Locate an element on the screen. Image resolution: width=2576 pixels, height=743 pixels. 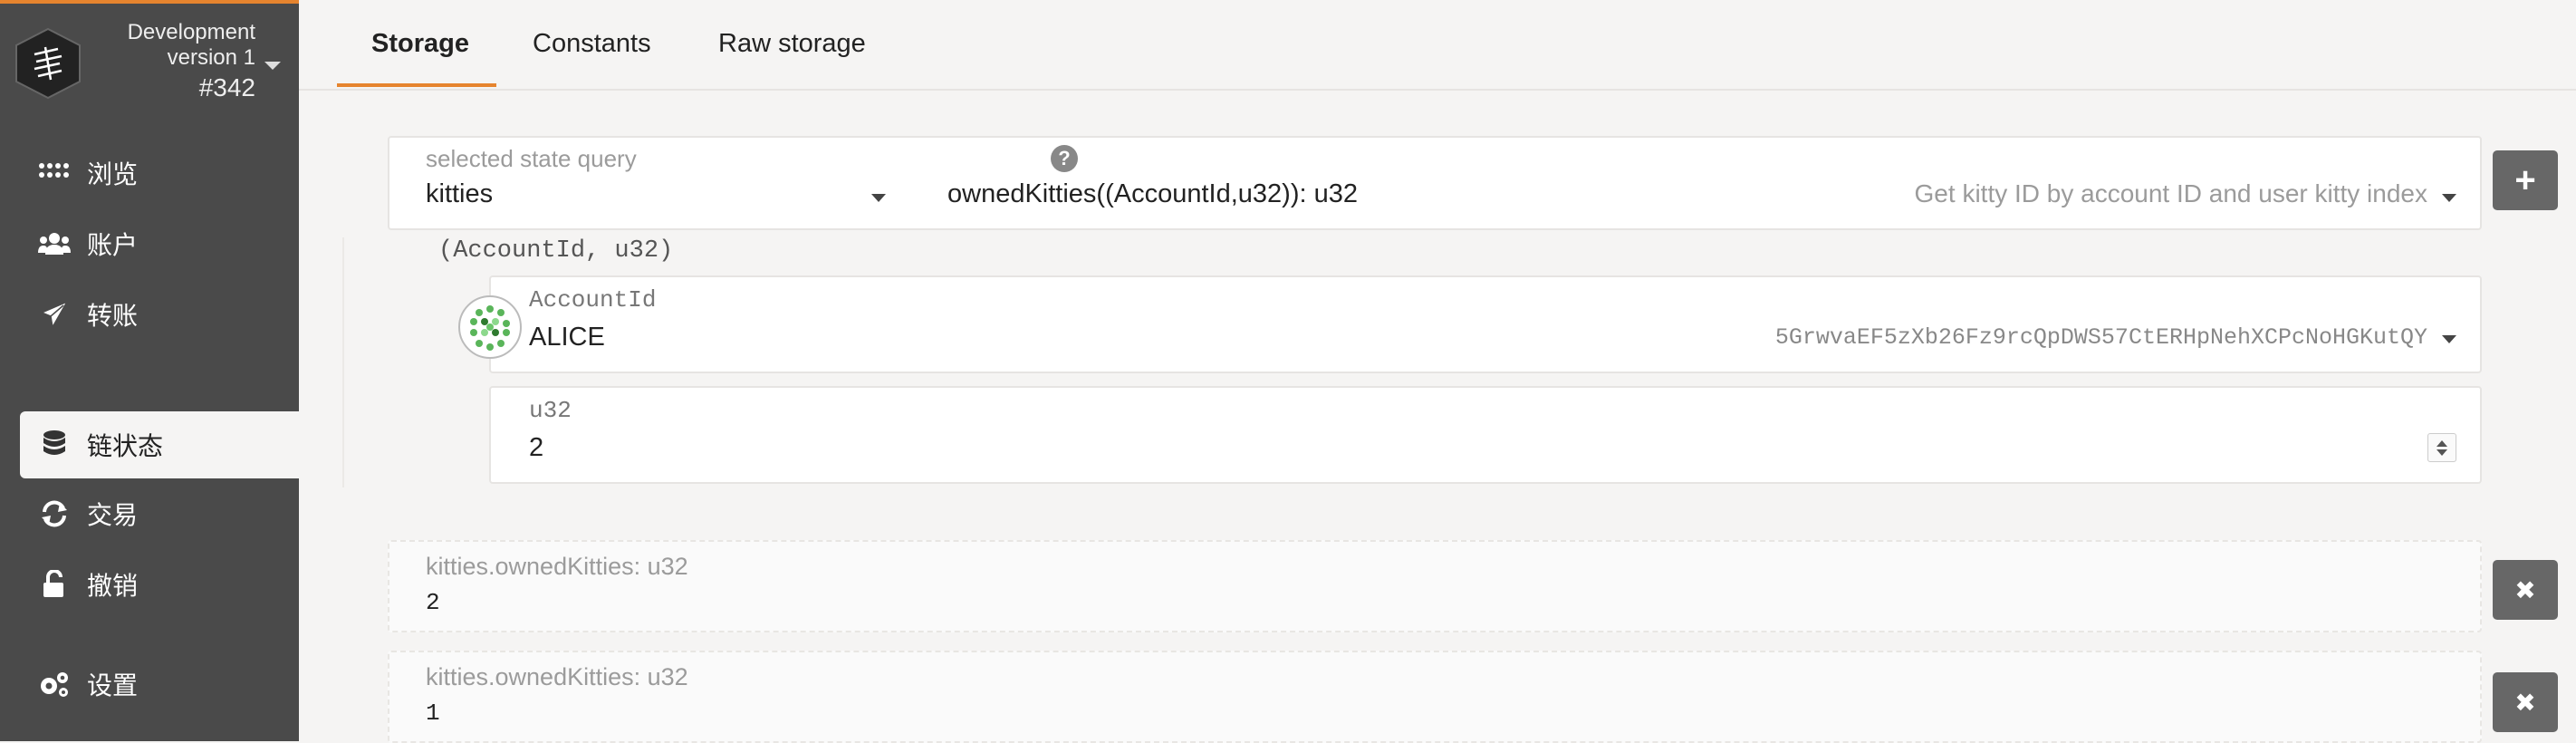
nav-item-settings: 设置 is located at coordinates (159, 684).